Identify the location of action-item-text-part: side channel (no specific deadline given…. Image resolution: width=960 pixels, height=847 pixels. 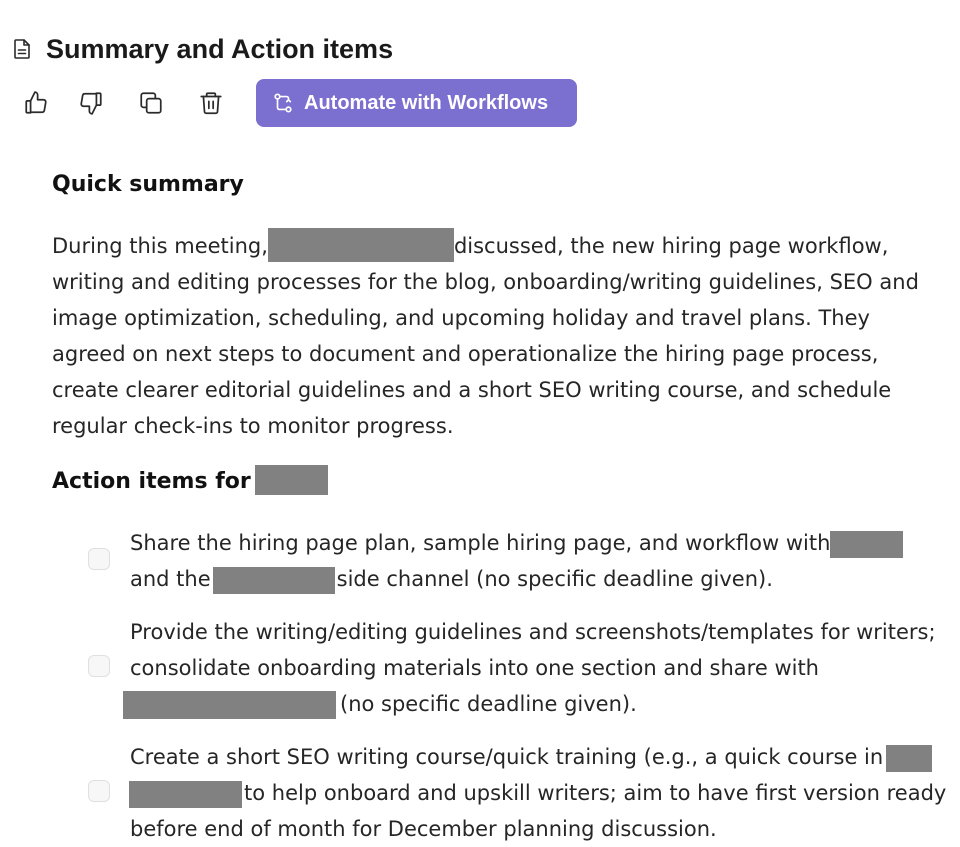
(554, 579).